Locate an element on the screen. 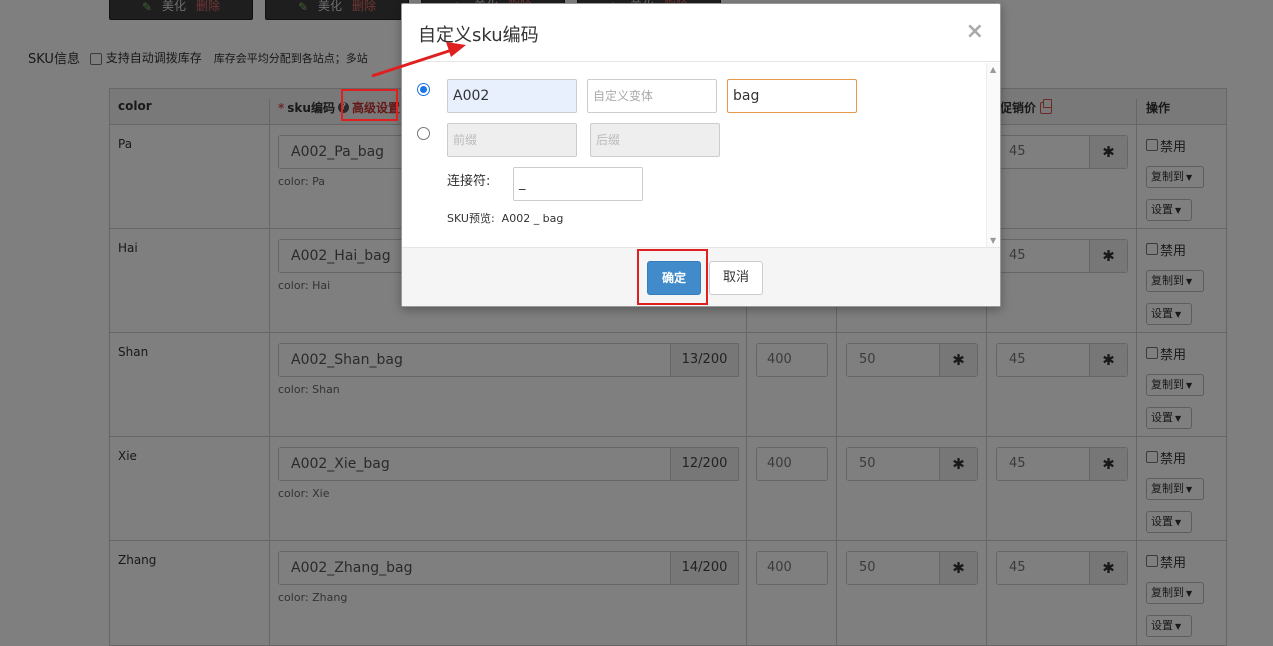  annotation-arrow is located at coordinates (418, 60).